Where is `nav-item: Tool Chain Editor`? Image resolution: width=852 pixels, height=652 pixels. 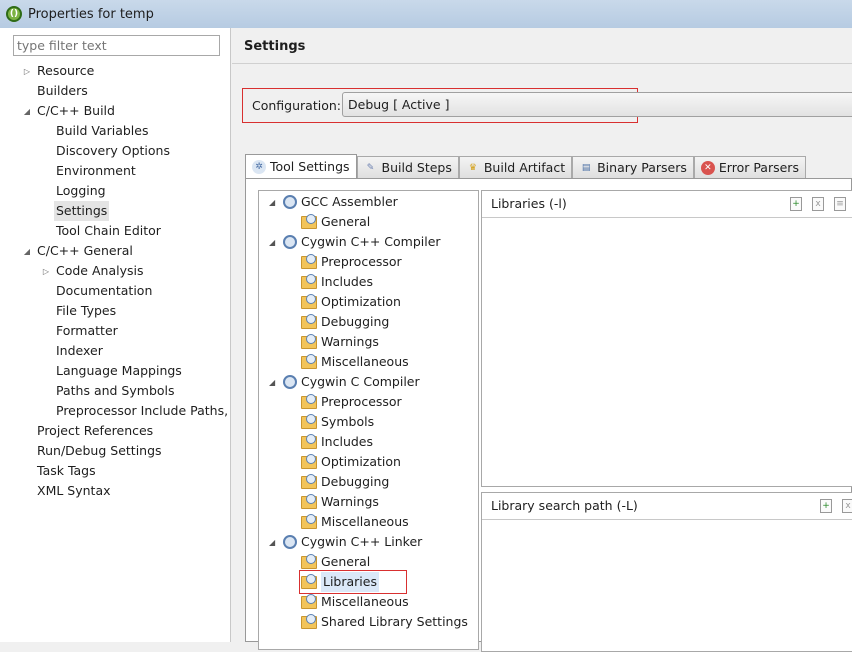 nav-item: Tool Chain Editor is located at coordinates (108, 231).